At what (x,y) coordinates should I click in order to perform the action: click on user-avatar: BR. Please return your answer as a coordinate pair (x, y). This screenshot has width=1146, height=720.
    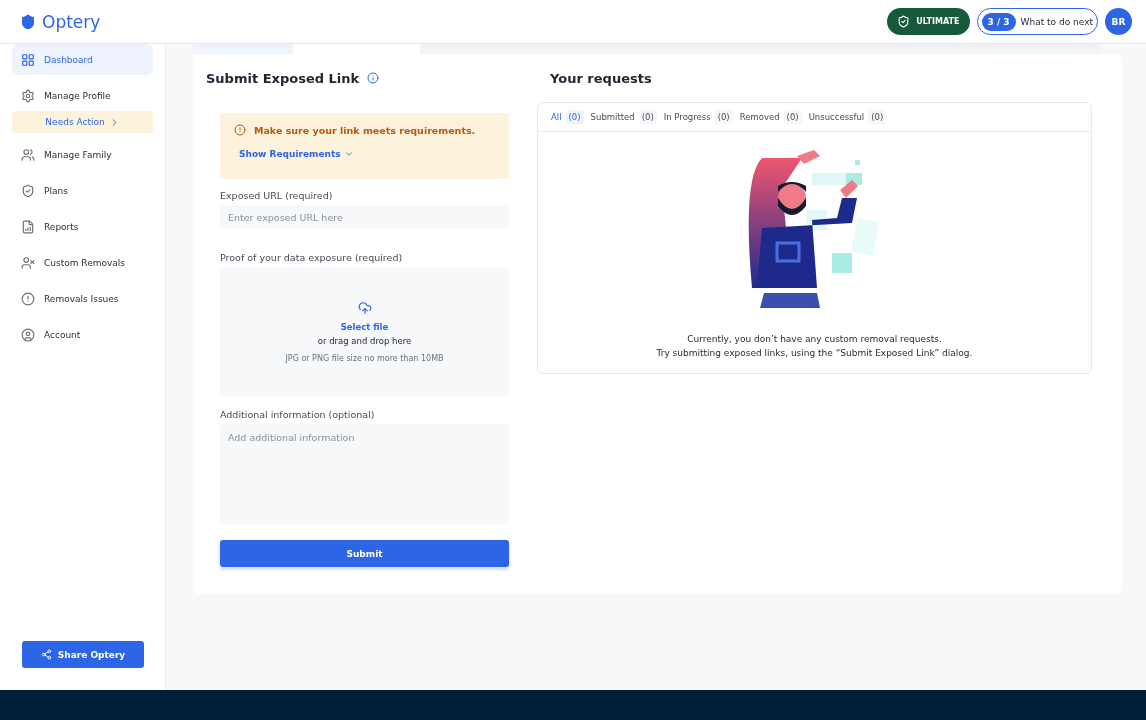
    Looking at the image, I should click on (1118, 21).